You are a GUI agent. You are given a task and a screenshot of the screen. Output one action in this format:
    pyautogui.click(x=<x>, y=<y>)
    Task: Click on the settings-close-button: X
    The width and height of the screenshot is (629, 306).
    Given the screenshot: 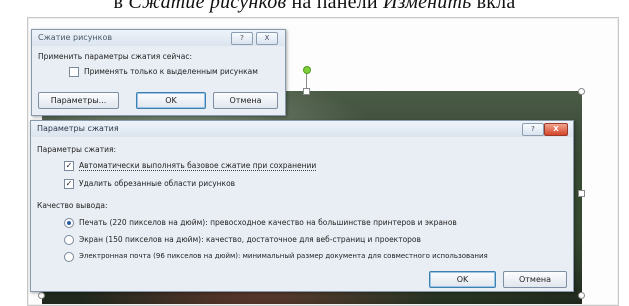 What is the action you would take?
    pyautogui.click(x=556, y=129)
    